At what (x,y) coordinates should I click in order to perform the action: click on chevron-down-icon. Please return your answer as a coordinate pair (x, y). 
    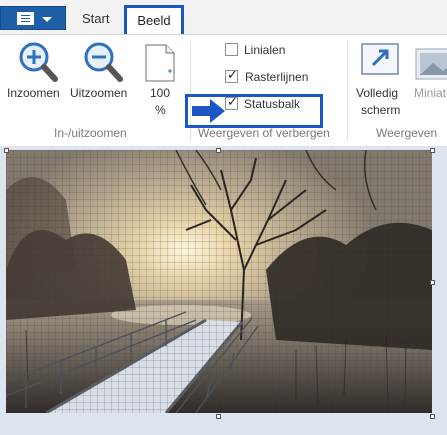
    Looking at the image, I should click on (47, 19).